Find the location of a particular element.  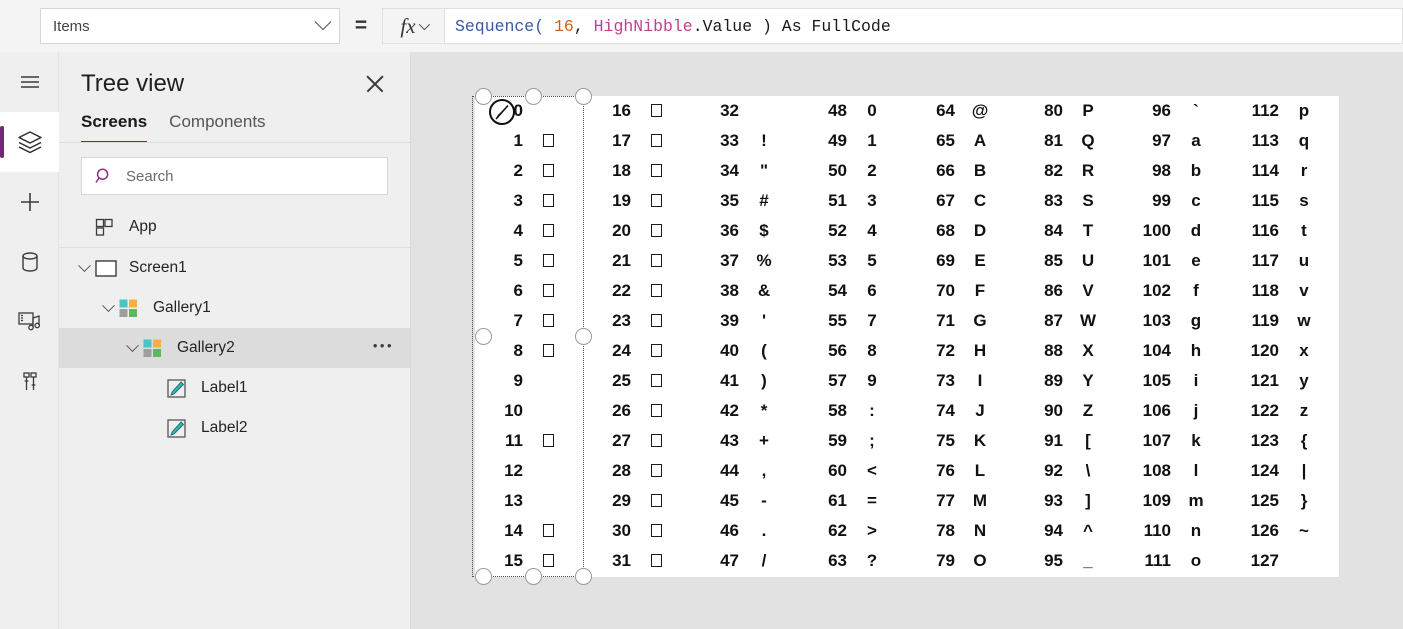

tree-item-gallery1: Gallery1 is located at coordinates (234, 308).